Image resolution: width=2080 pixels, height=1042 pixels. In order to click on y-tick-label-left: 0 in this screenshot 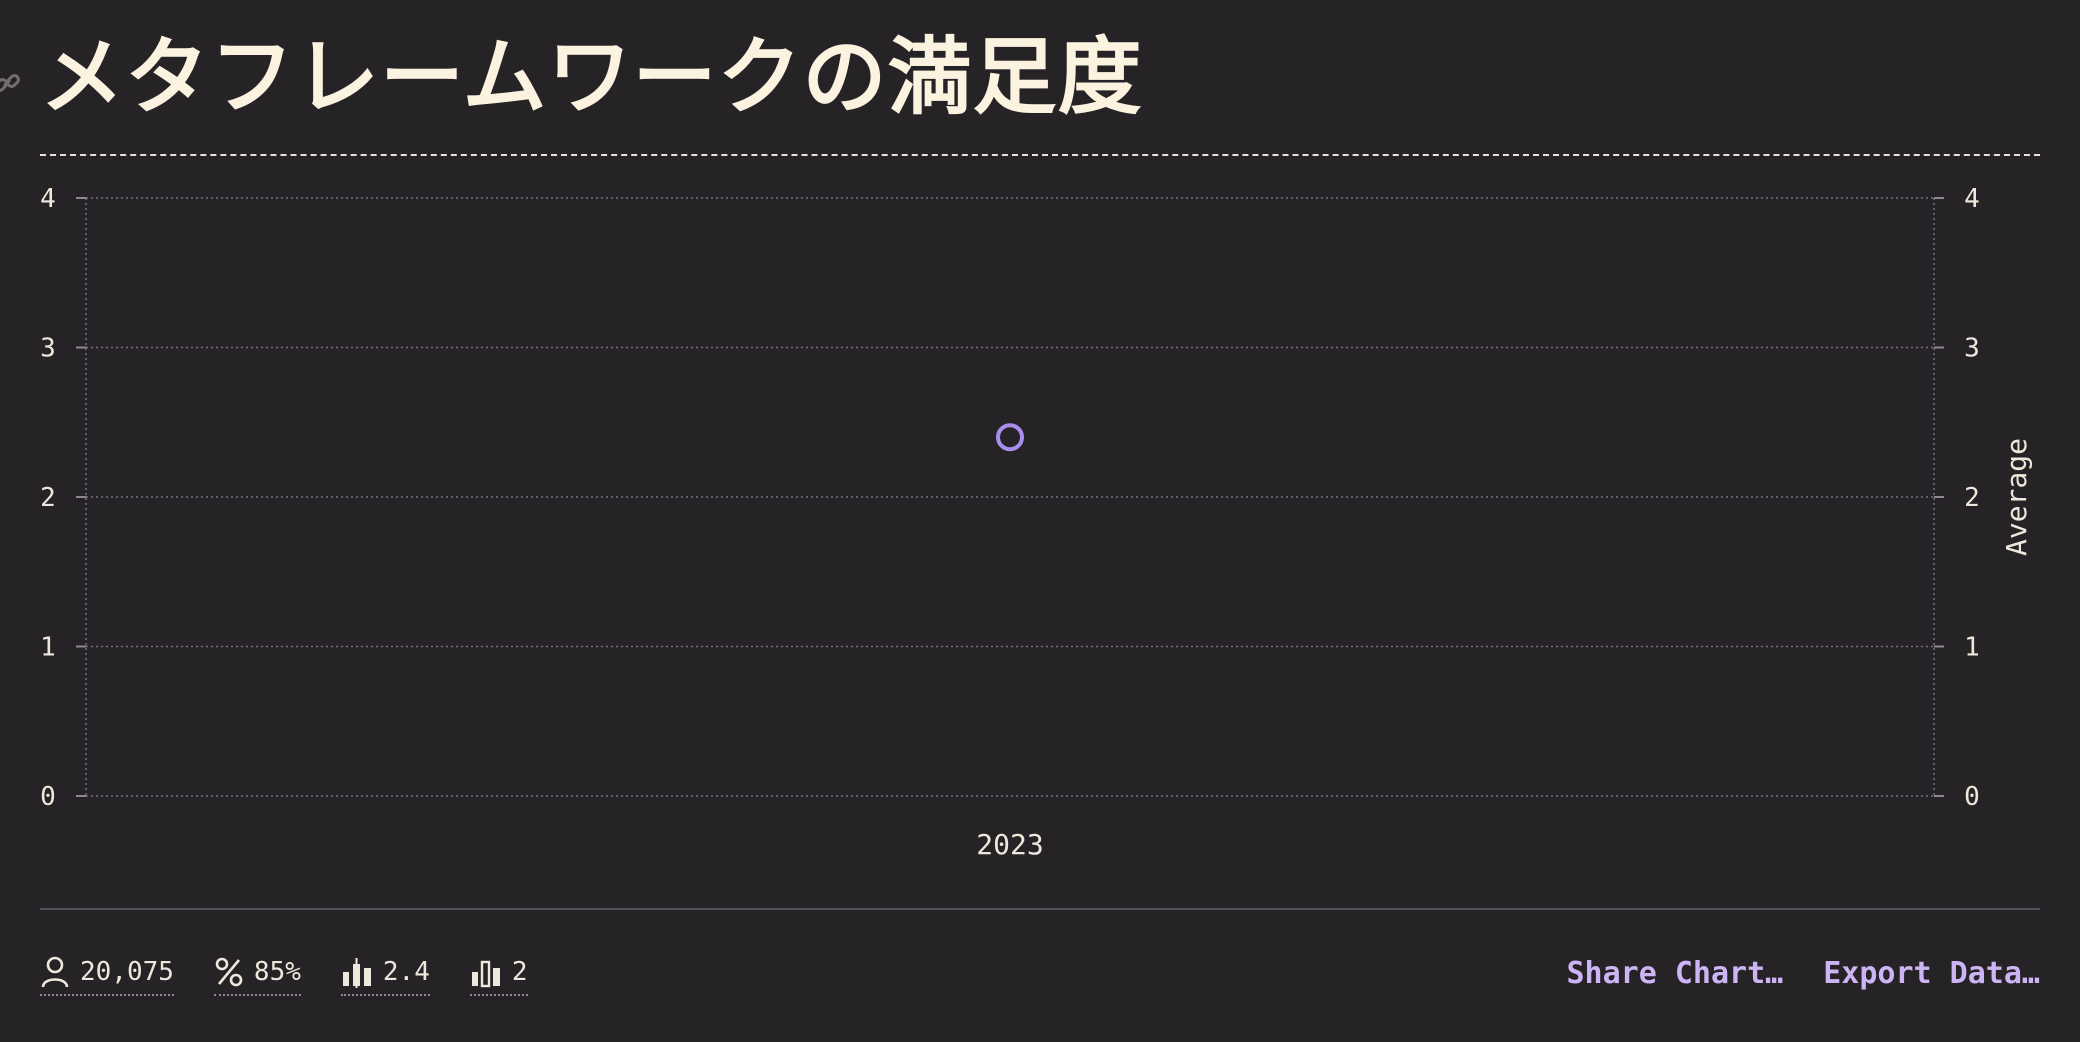, I will do `click(48, 797)`.